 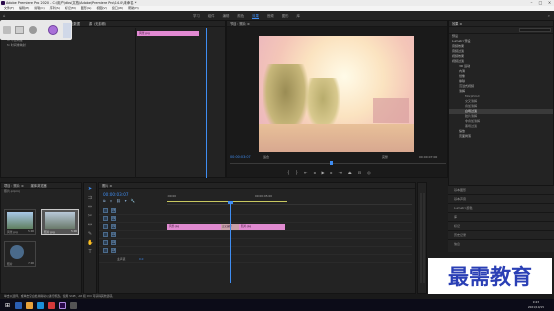 I want to click on menu-view: 视图(V), so click(x=101, y=8).